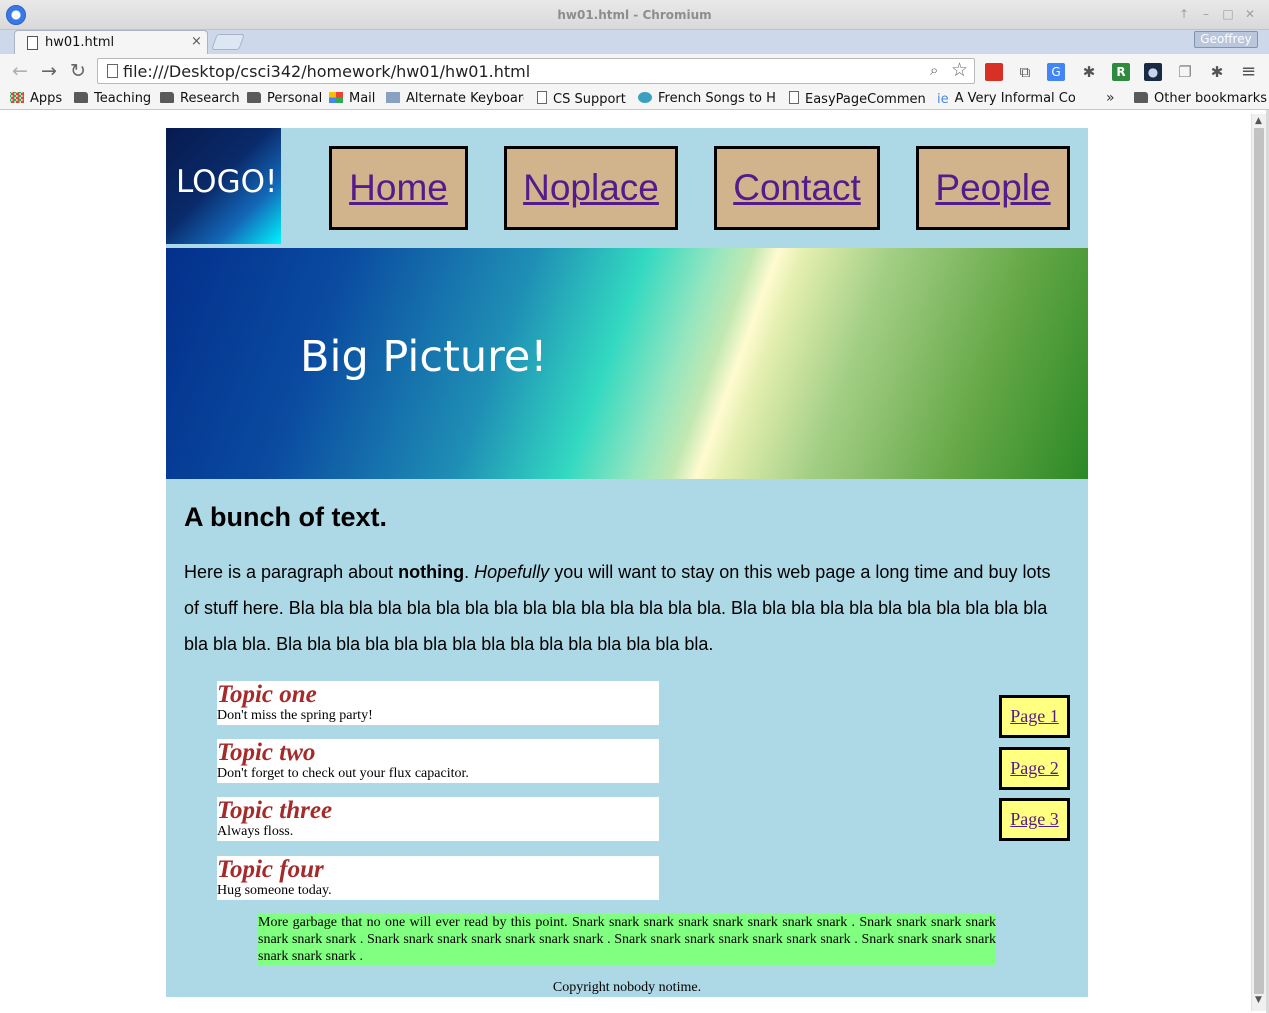 The image size is (1269, 1013). Describe the element at coordinates (1025, 72) in the screenshot. I see `cast-icon: ⧉` at that location.